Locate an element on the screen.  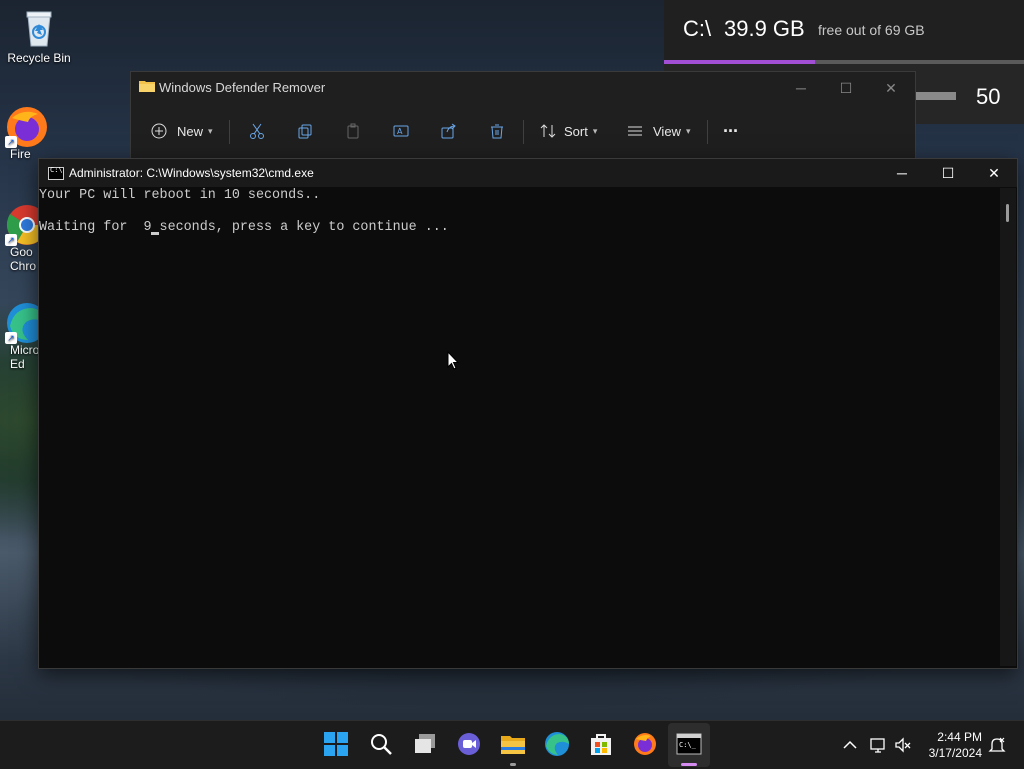
cmd-icon: C:\_ is located at coordinates (690, 745).